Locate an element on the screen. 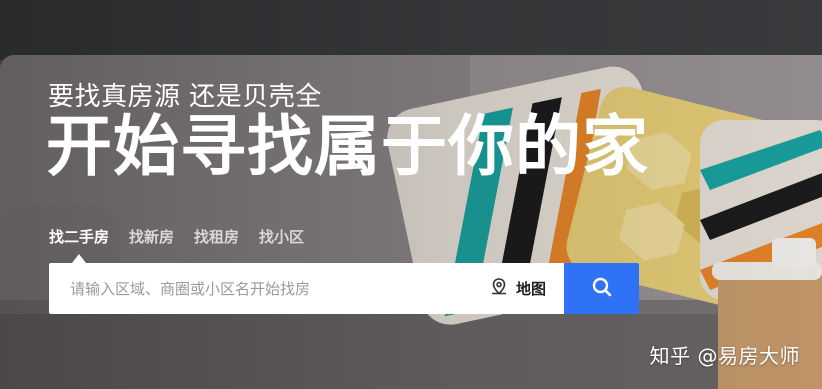  search-icon is located at coordinates (602, 289).